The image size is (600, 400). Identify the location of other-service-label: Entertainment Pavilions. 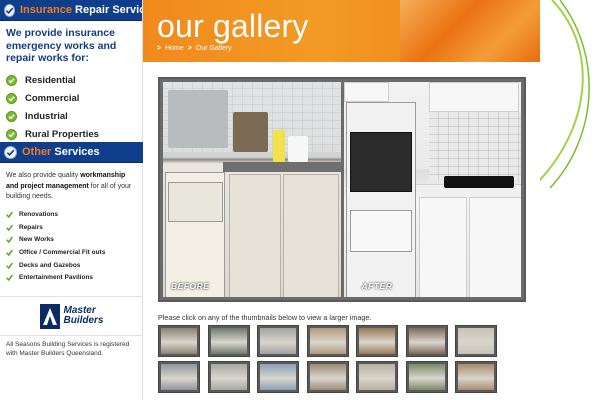
(56, 278).